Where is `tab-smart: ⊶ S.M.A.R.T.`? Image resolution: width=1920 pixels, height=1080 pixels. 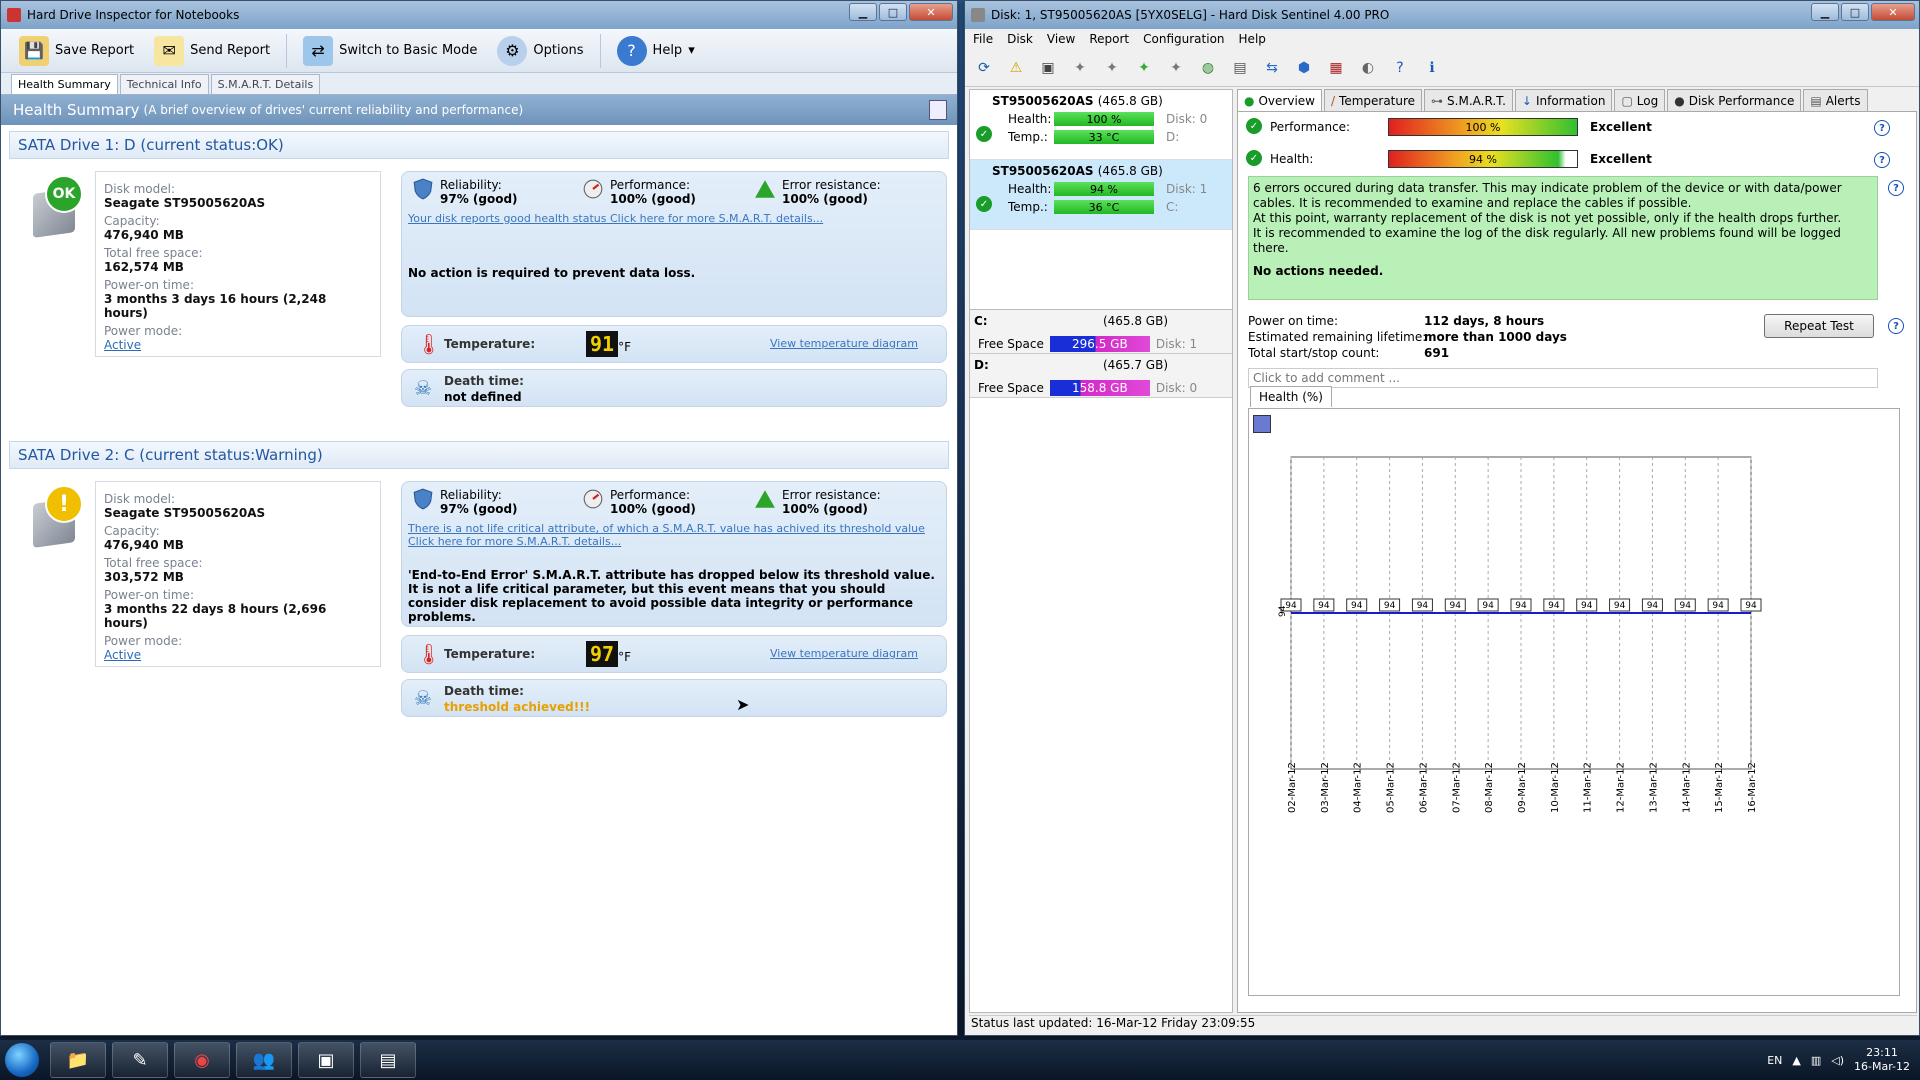
tab-smart: ⊶ S.M.A.R.T. is located at coordinates (1468, 100).